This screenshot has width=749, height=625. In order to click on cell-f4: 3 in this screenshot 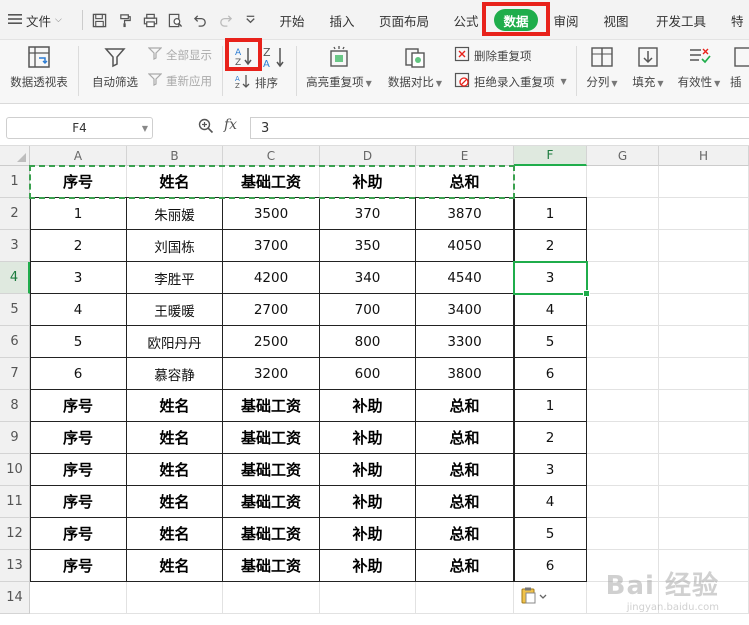, I will do `click(550, 278)`.